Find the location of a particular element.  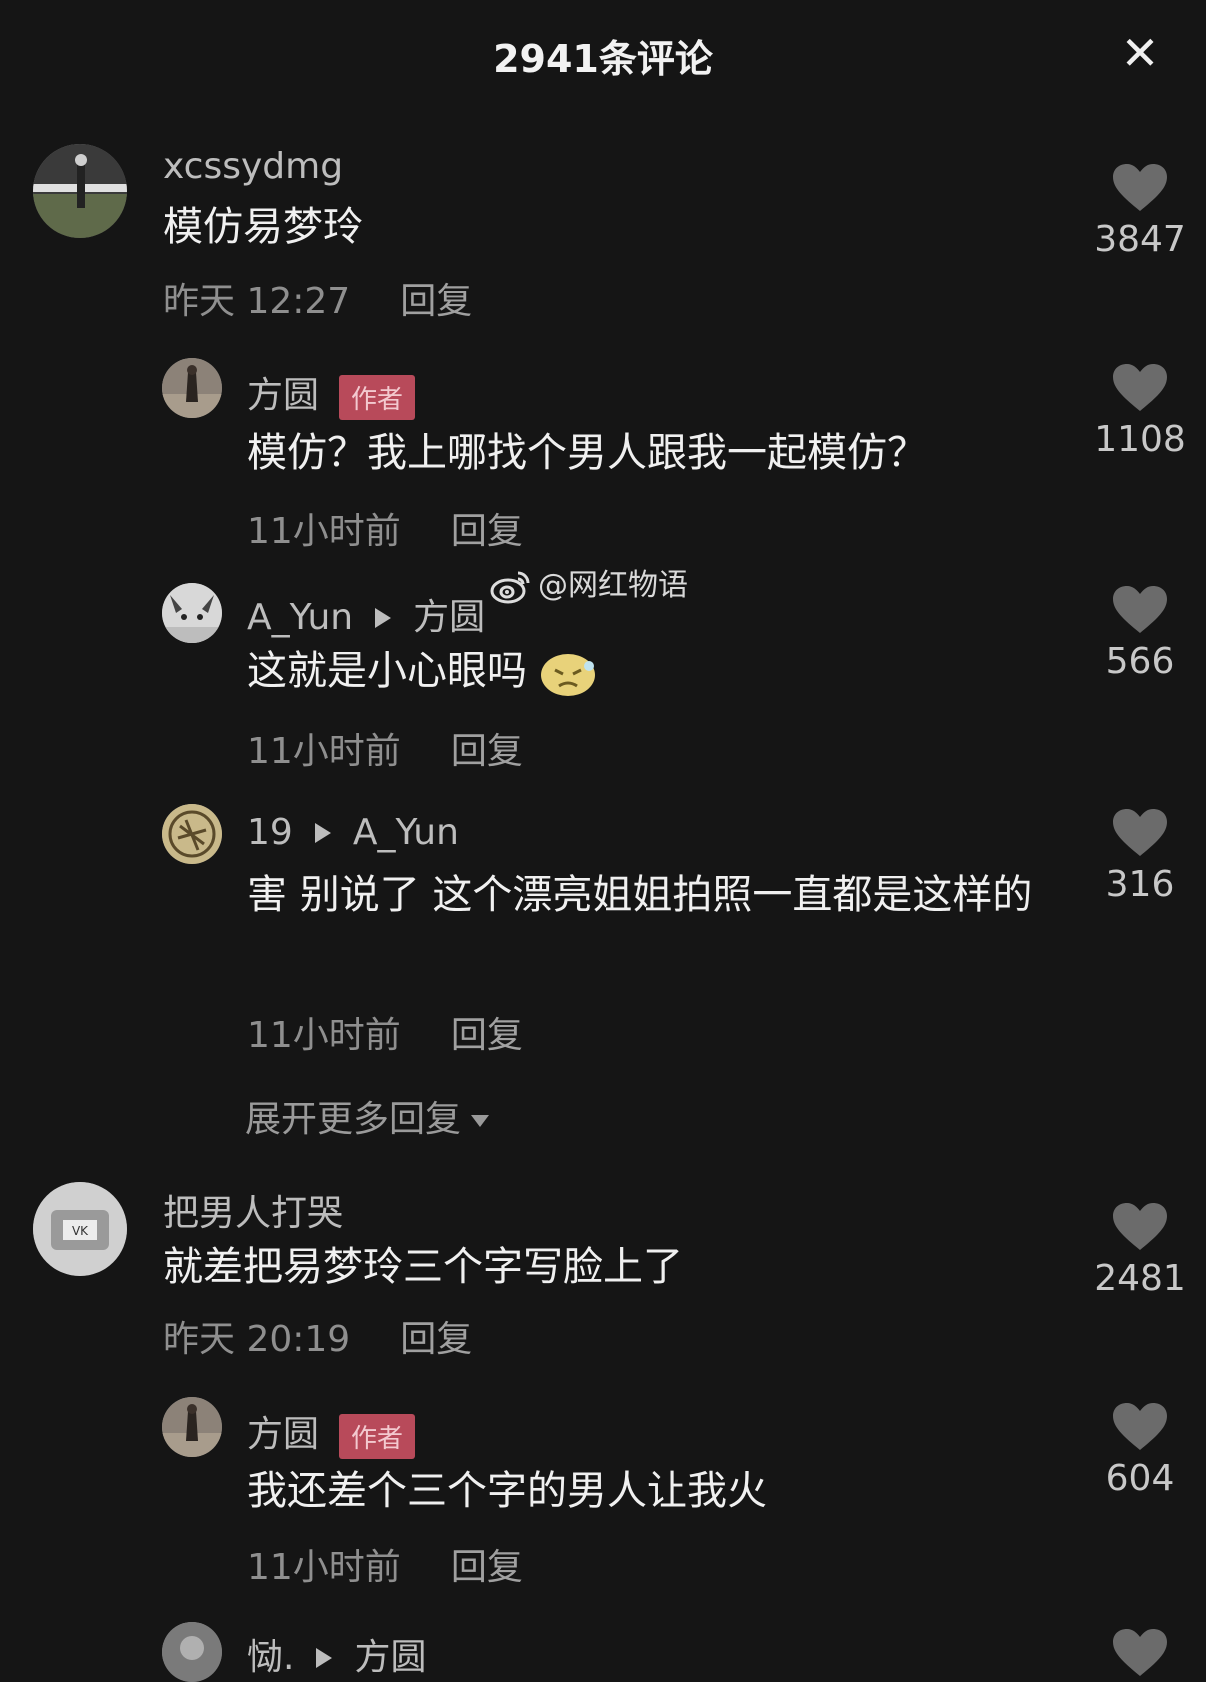

avatar: VK is located at coordinates (80, 1229).